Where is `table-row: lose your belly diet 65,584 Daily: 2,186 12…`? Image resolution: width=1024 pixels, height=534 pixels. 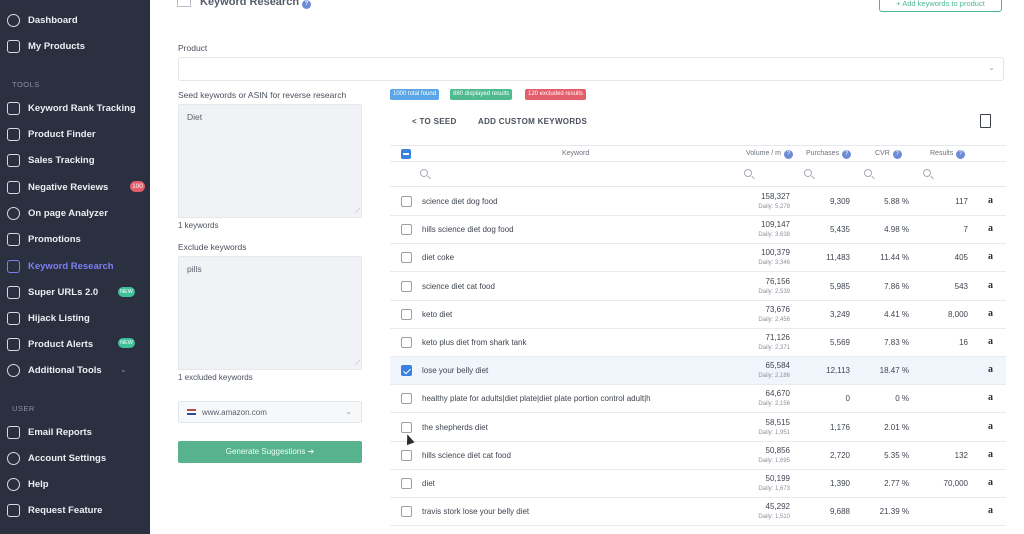
table-row: lose your belly diet 65,584 Daily: 2,186 12… is located at coordinates (698, 371).